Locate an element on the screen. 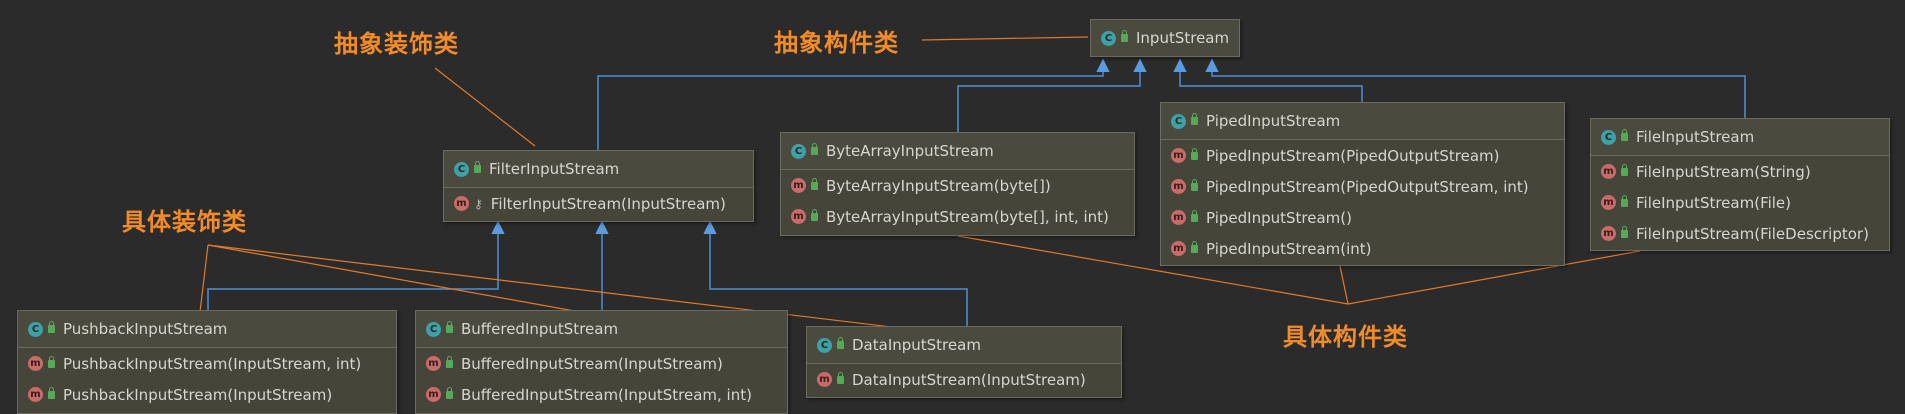 This screenshot has height=414, width=1905. method-signature: PipedInputStream(int) is located at coordinates (1289, 248).